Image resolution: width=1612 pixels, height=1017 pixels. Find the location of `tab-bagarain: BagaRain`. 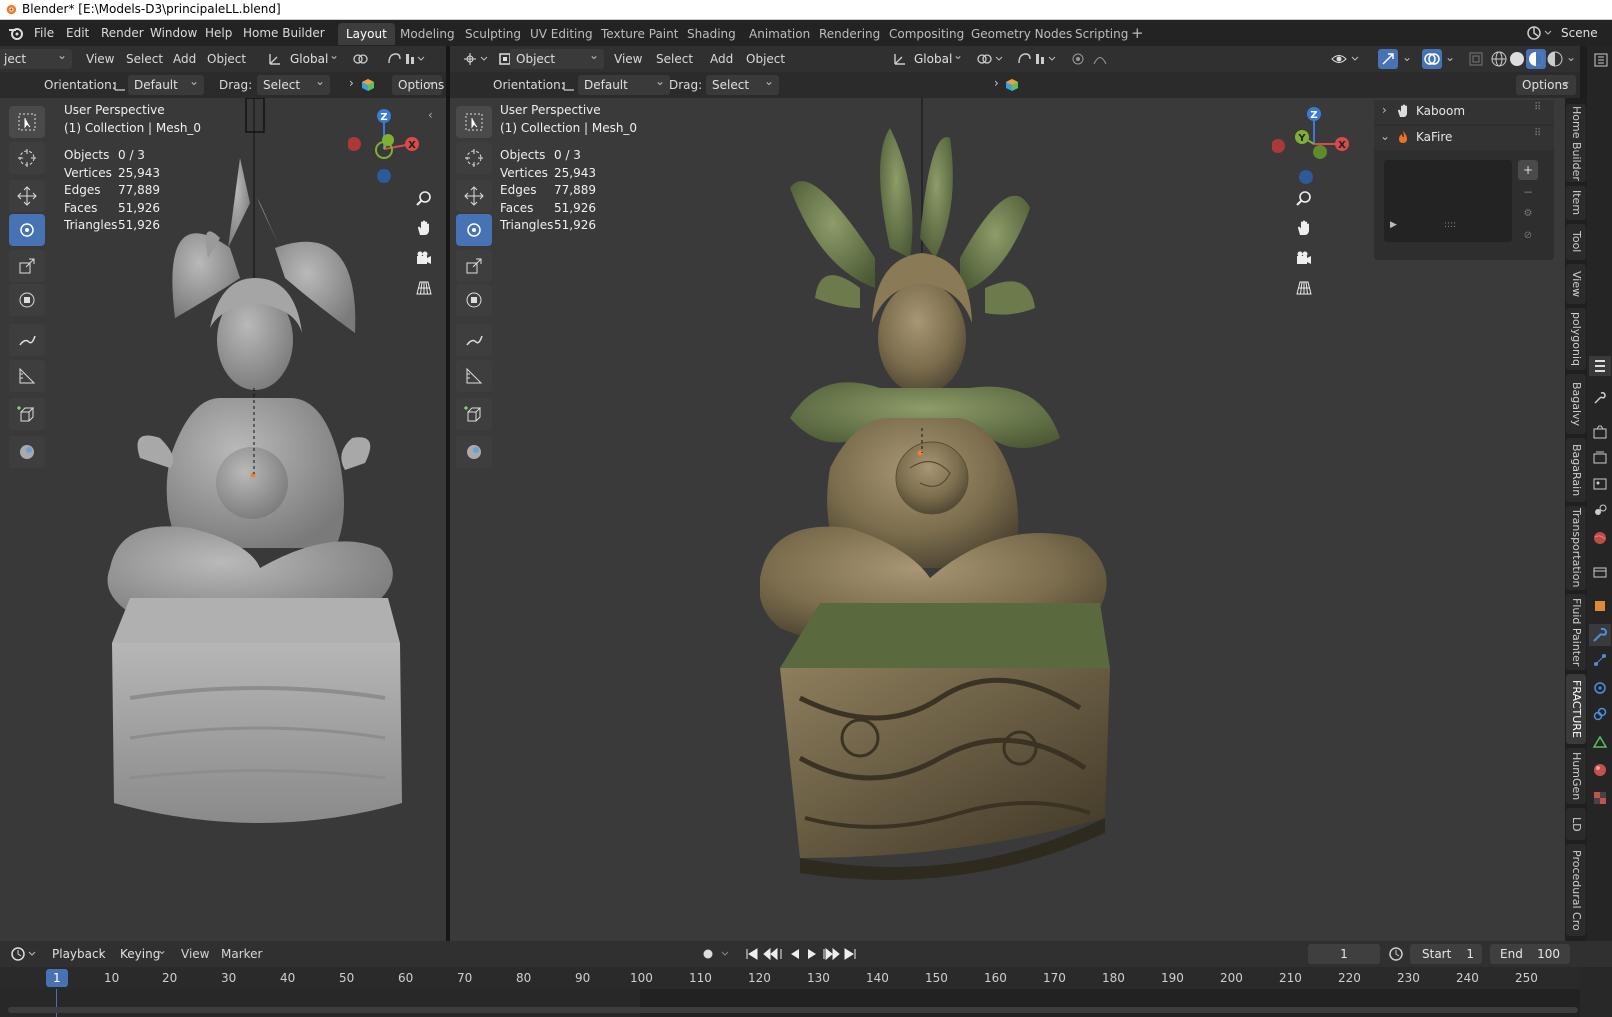

tab-bagarain: BagaRain is located at coordinates (1576, 470).